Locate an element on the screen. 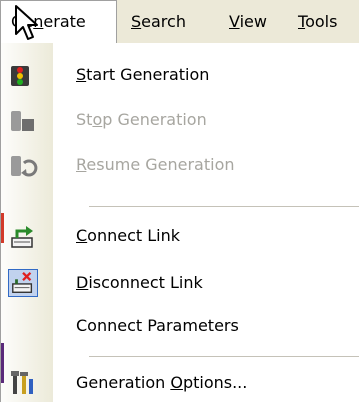 The width and height of the screenshot is (359, 402). menu-search-label-post: earch is located at coordinates (163, 21).